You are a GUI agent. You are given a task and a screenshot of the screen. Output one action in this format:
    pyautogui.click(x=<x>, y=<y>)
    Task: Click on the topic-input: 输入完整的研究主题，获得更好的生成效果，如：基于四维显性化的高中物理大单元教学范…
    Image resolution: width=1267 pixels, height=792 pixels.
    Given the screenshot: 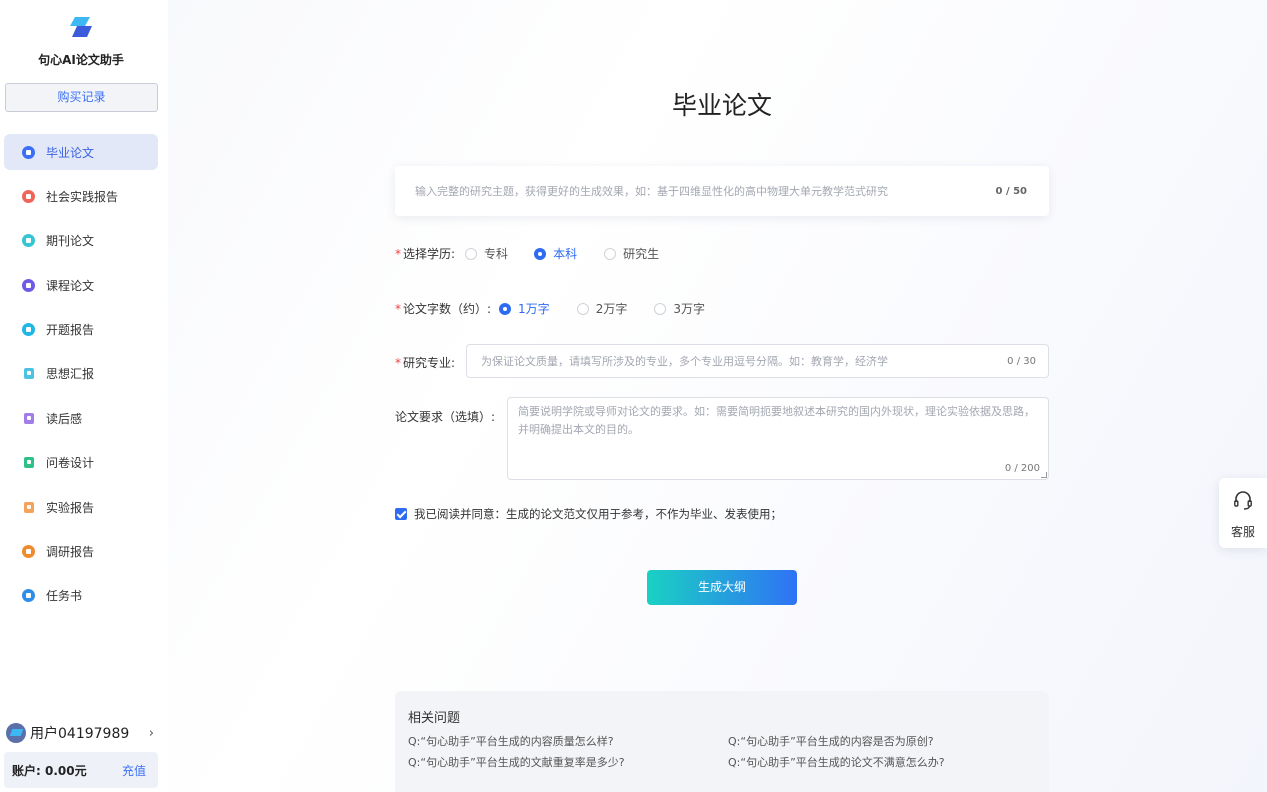 What is the action you would take?
    pyautogui.click(x=722, y=191)
    